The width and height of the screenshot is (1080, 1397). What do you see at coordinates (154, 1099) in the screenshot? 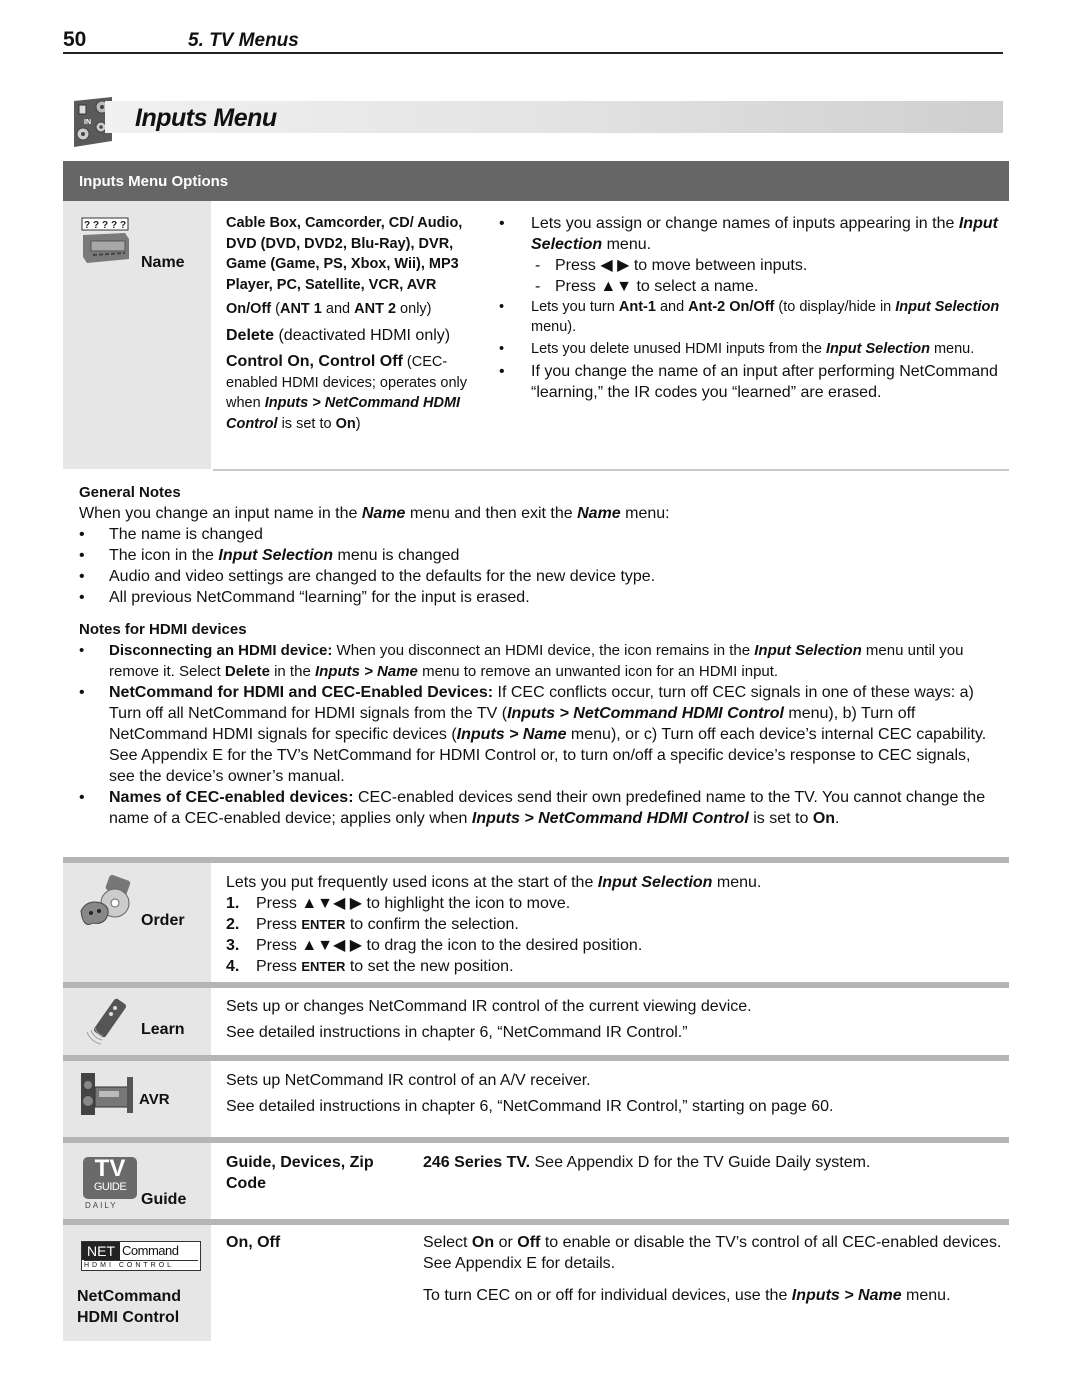
I see `avr-label: AVR` at bounding box center [154, 1099].